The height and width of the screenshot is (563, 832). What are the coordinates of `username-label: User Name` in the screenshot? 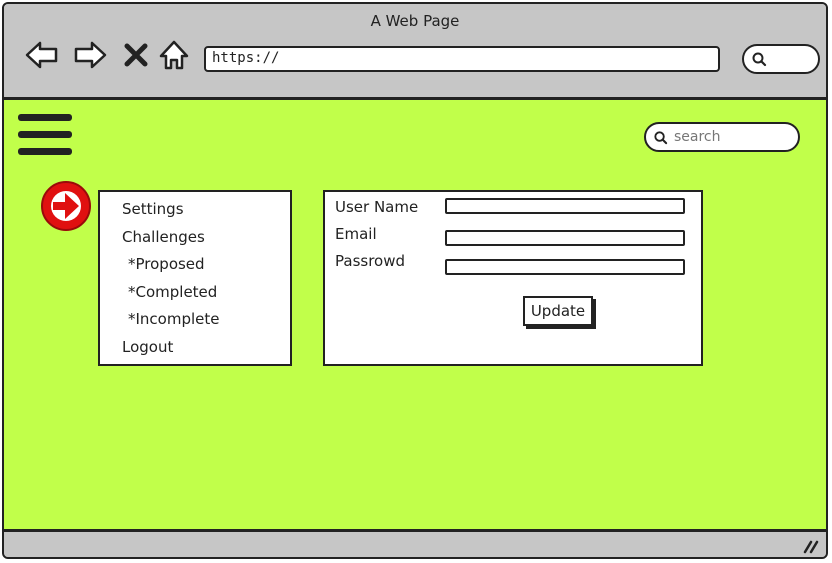 It's located at (377, 207).